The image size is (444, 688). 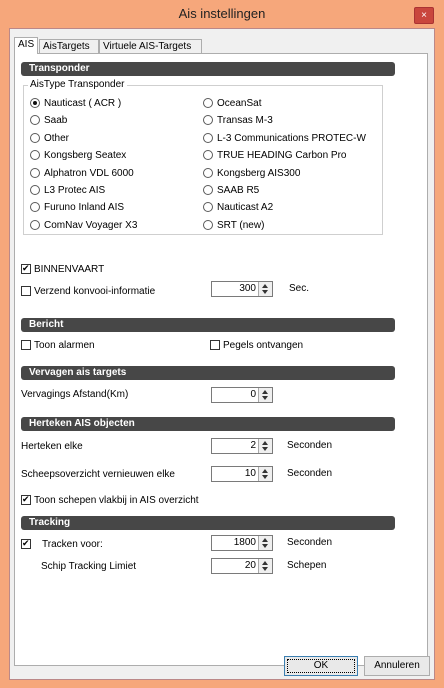 I want to click on close-button: ×, so click(x=424, y=15).